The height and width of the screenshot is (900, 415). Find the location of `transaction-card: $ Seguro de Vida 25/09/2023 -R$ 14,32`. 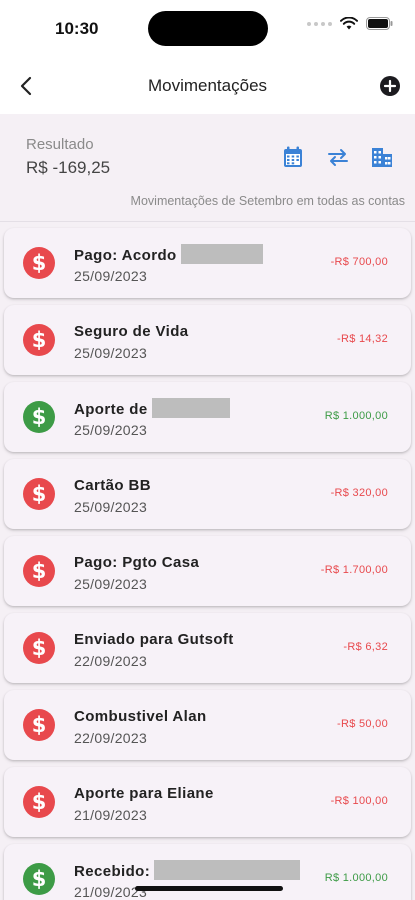

transaction-card: $ Seguro de Vida 25/09/2023 -R$ 14,32 is located at coordinates (207, 340).